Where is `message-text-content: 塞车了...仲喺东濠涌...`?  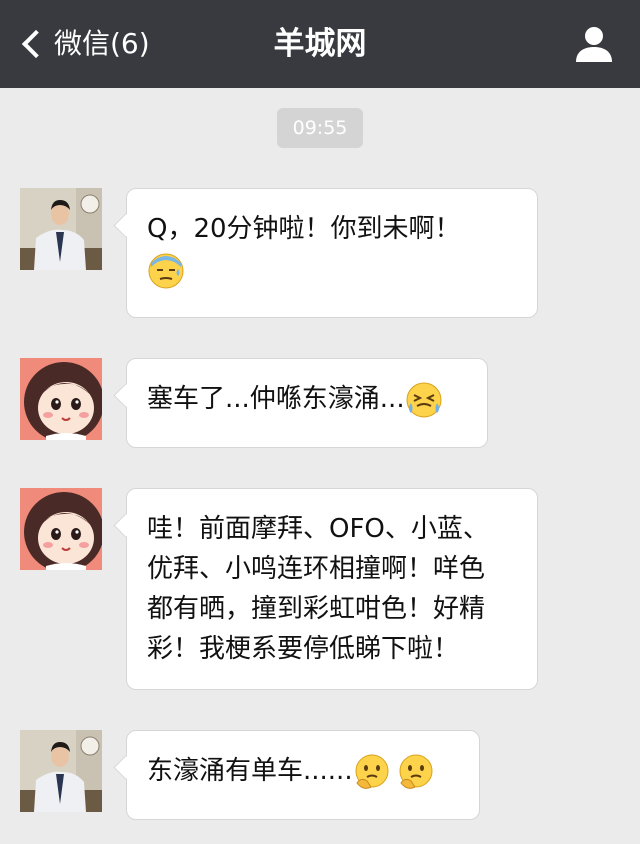 message-text-content: 塞车了...仲喺东濠涌... is located at coordinates (276, 399).